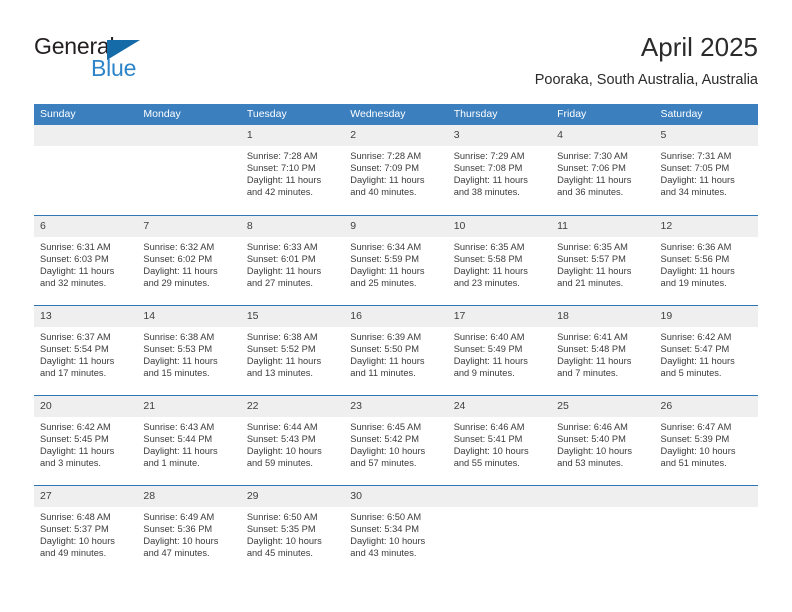  I want to click on day-number: 5, so click(706, 135).